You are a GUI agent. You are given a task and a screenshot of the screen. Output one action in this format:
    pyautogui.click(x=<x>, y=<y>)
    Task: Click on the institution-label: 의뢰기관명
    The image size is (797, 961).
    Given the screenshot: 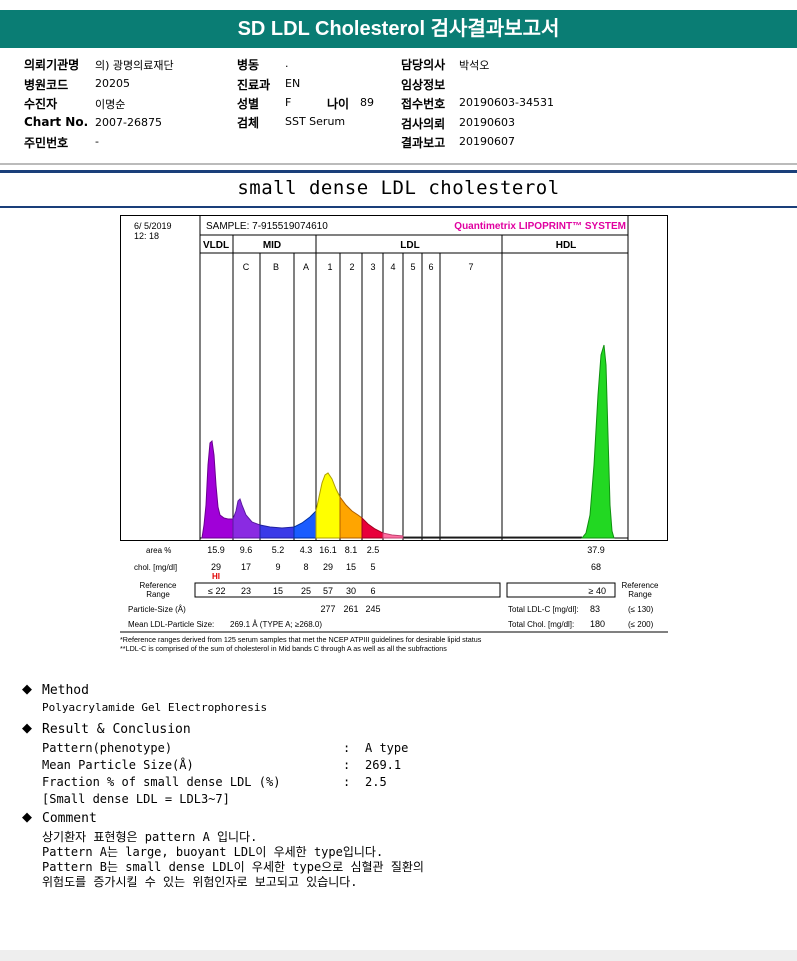 What is the action you would take?
    pyautogui.click(x=52, y=65)
    